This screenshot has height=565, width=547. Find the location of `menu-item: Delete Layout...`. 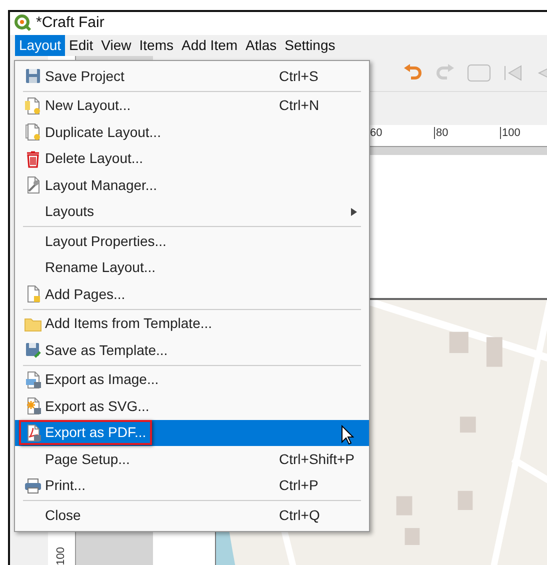

menu-item: Delete Layout... is located at coordinates (192, 159).